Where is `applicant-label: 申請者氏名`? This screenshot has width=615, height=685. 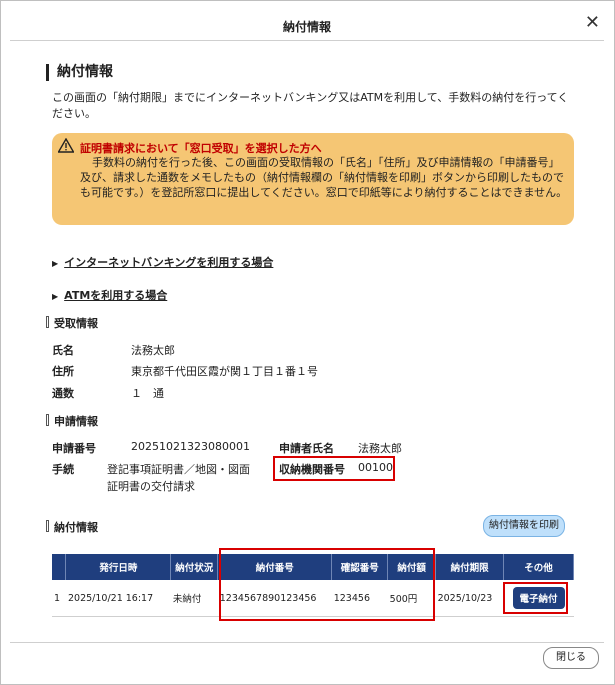 applicant-label: 申請者氏名 is located at coordinates (306, 448).